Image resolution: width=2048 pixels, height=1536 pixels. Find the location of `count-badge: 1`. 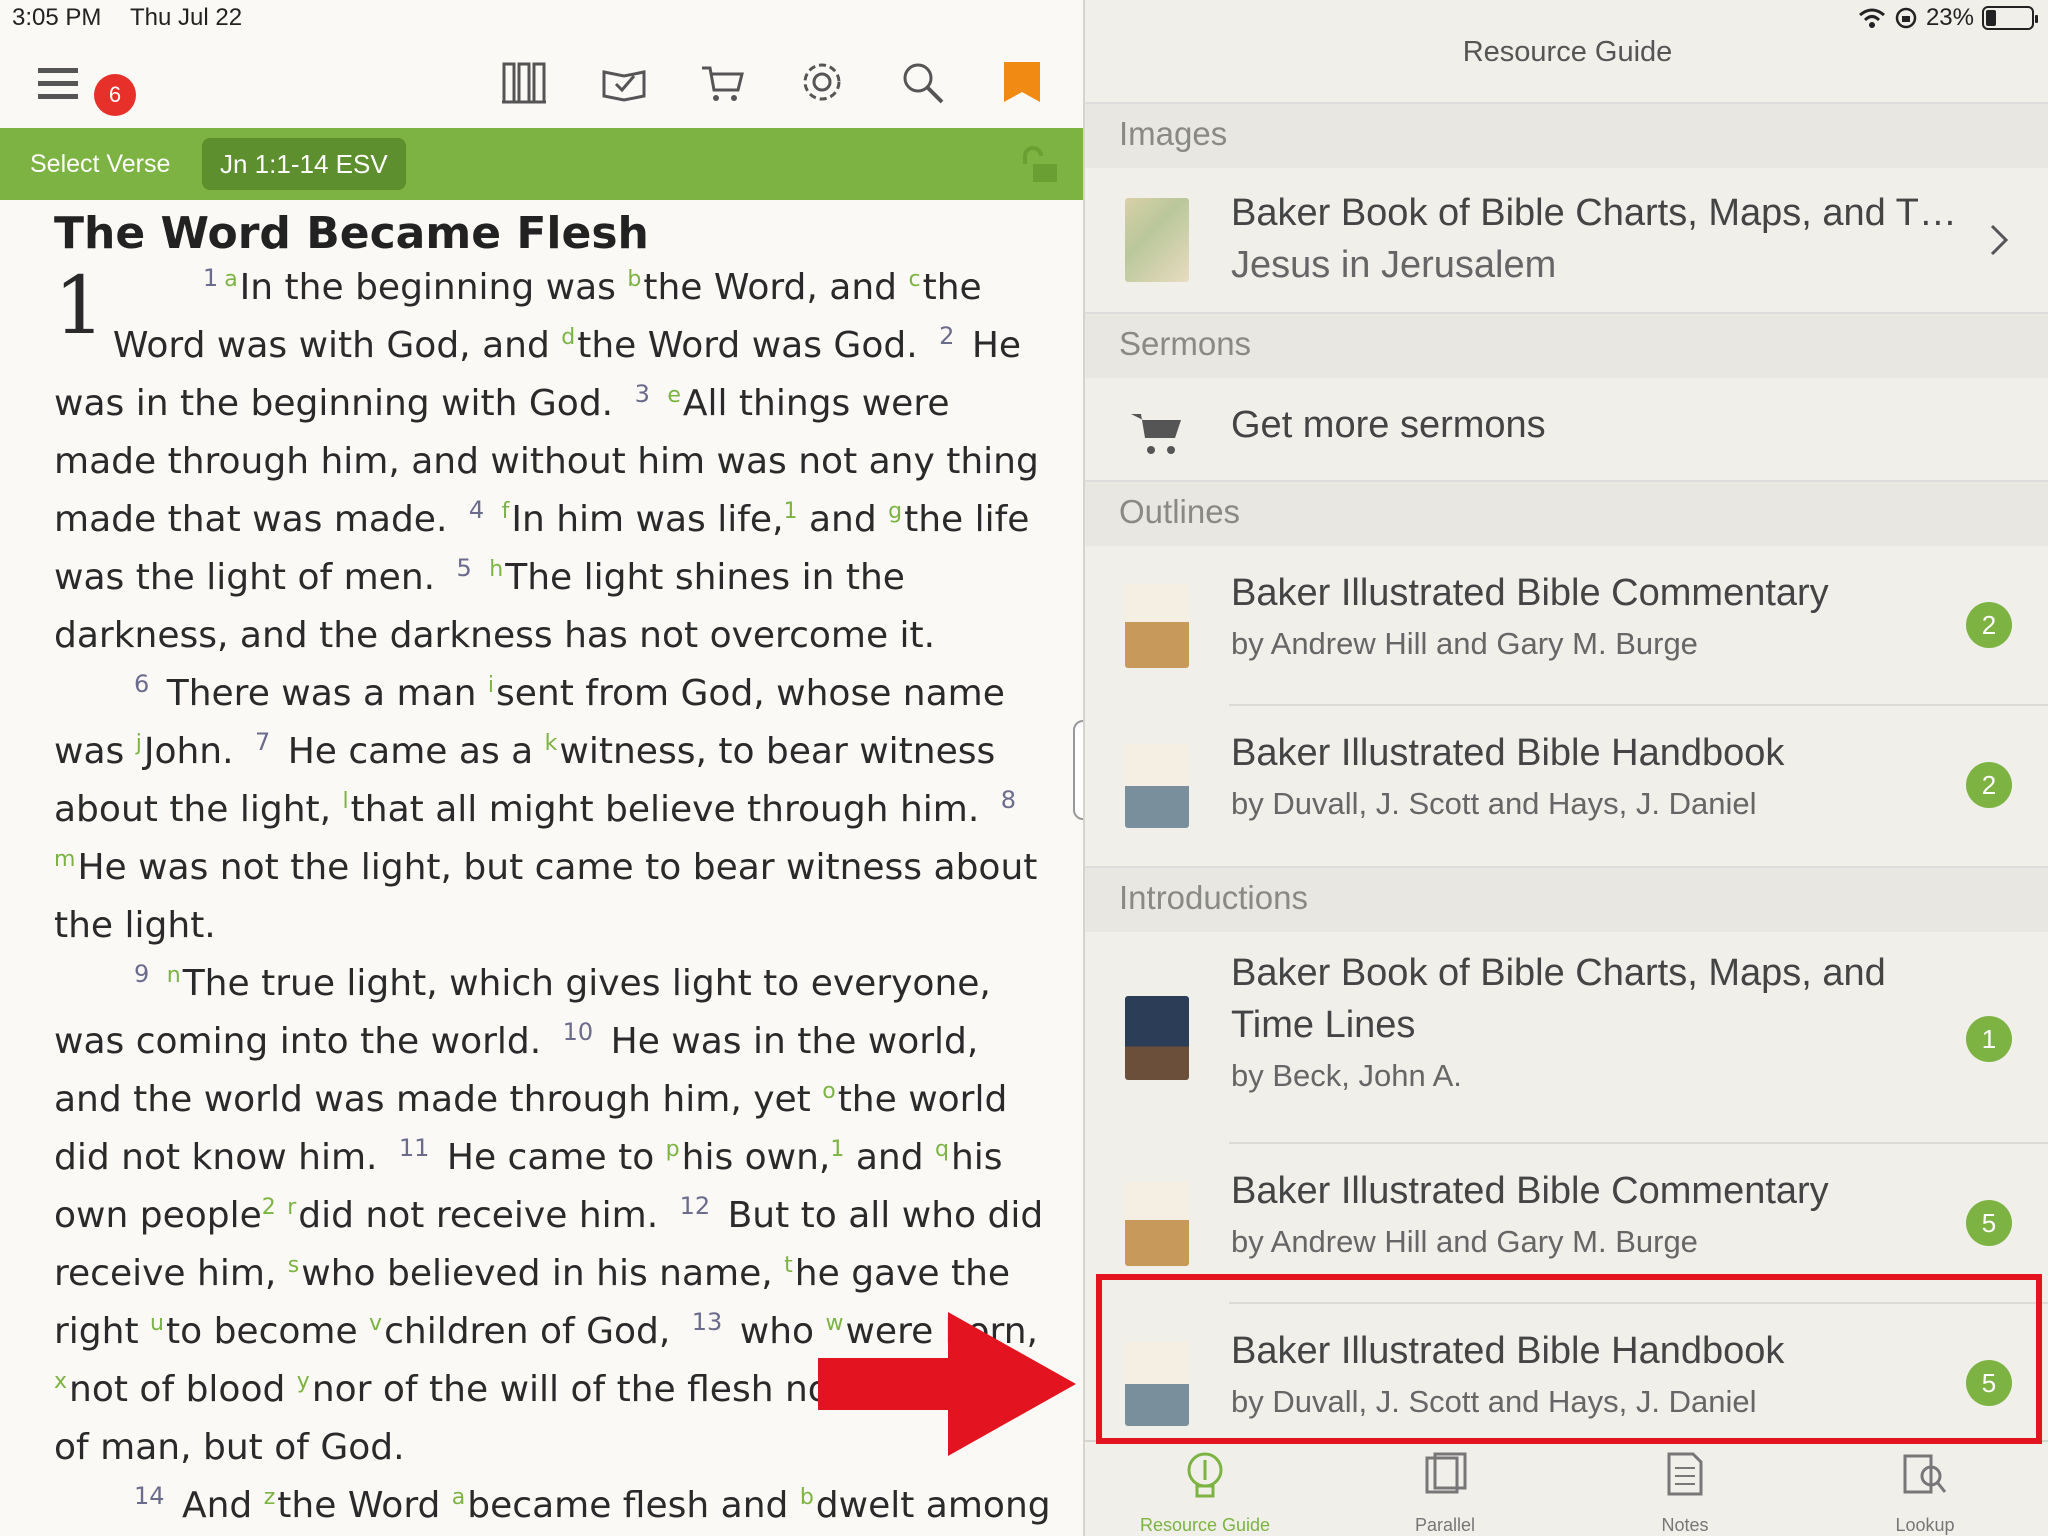

count-badge: 1 is located at coordinates (1989, 1039).